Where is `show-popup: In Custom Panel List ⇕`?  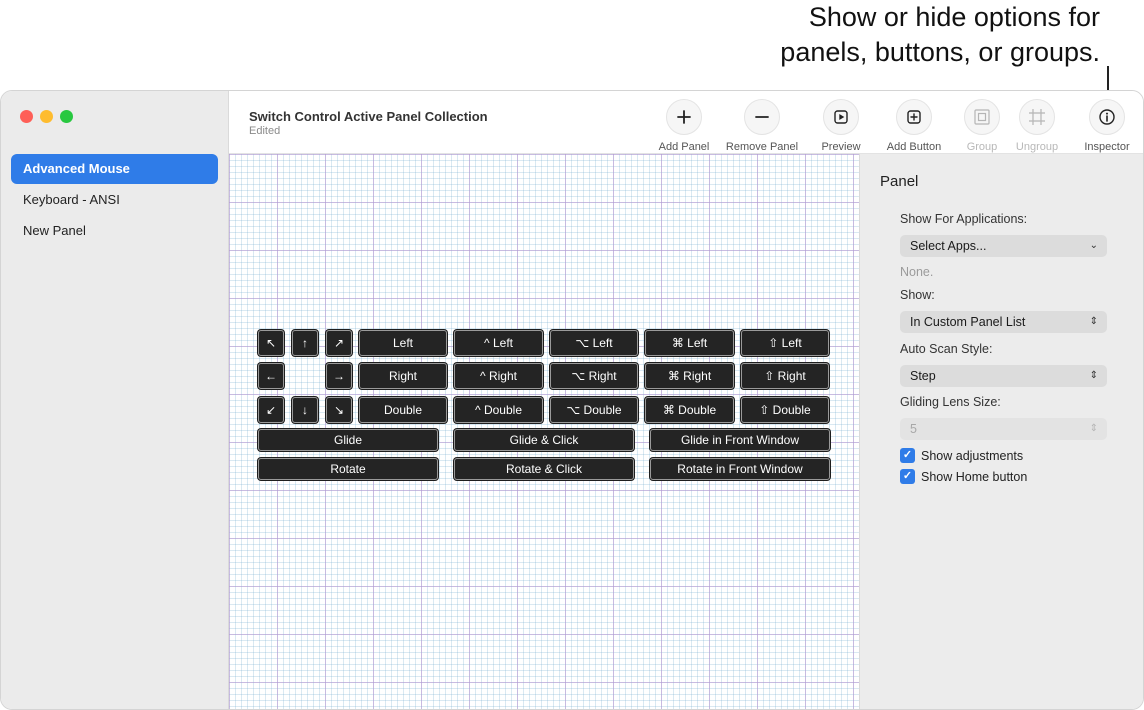 show-popup: In Custom Panel List ⇕ is located at coordinates (1003, 322).